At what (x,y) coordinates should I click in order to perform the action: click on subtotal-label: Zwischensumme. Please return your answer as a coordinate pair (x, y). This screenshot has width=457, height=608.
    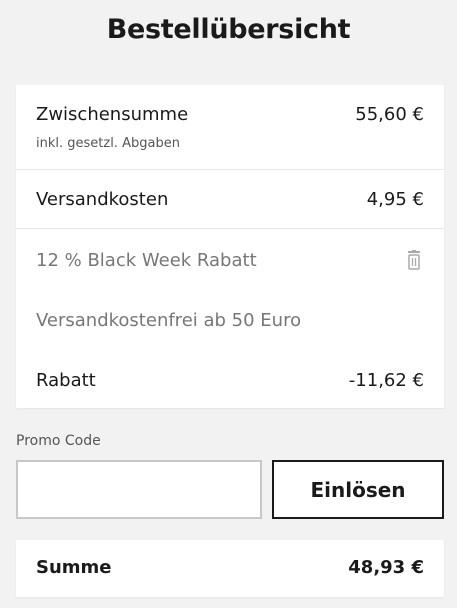
    Looking at the image, I should click on (112, 114).